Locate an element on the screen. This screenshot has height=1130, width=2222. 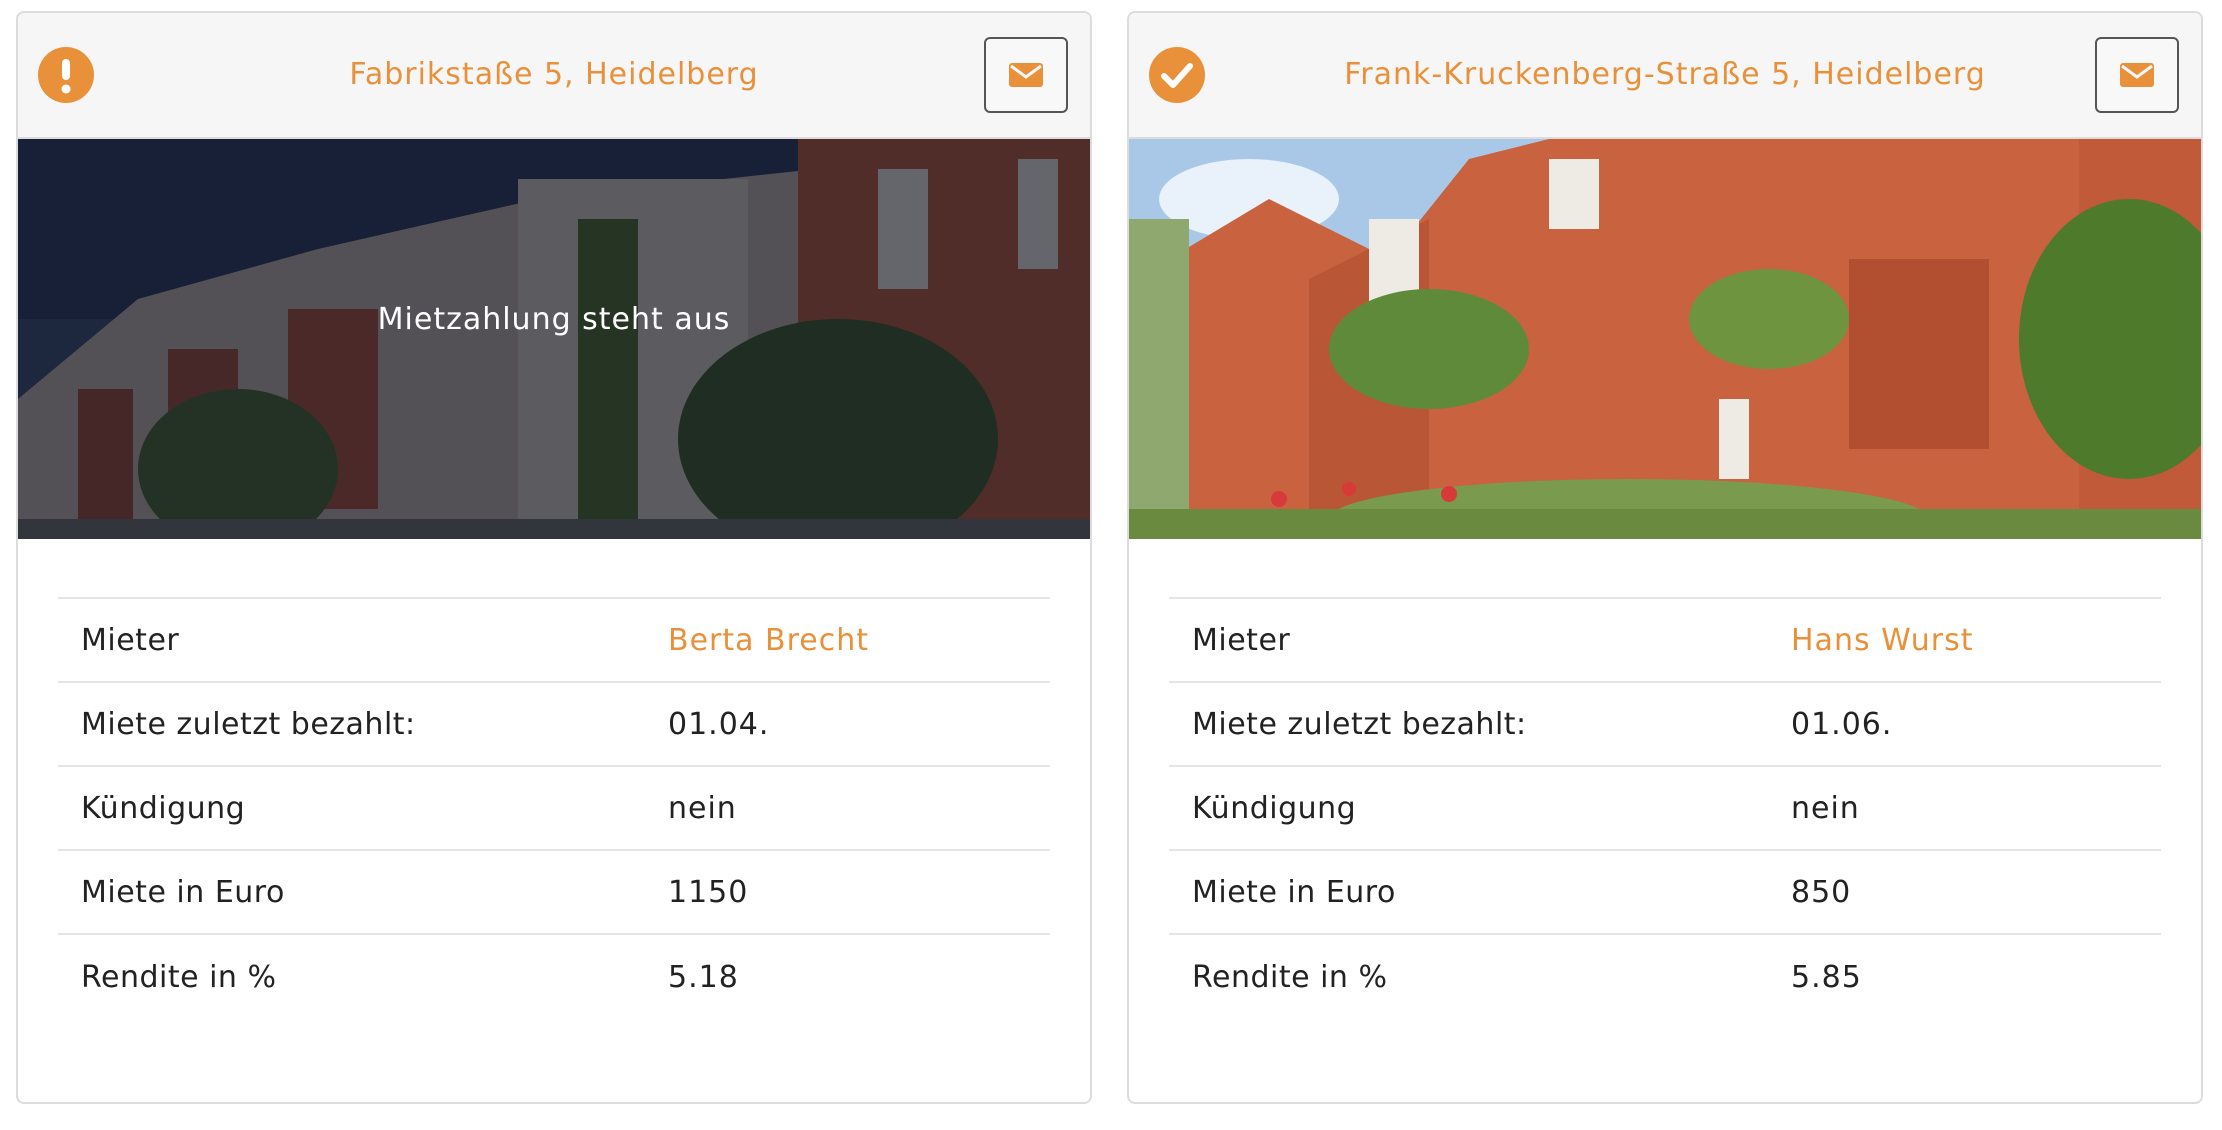
table-row: Miete in Euro 1150 is located at coordinates (554, 893).